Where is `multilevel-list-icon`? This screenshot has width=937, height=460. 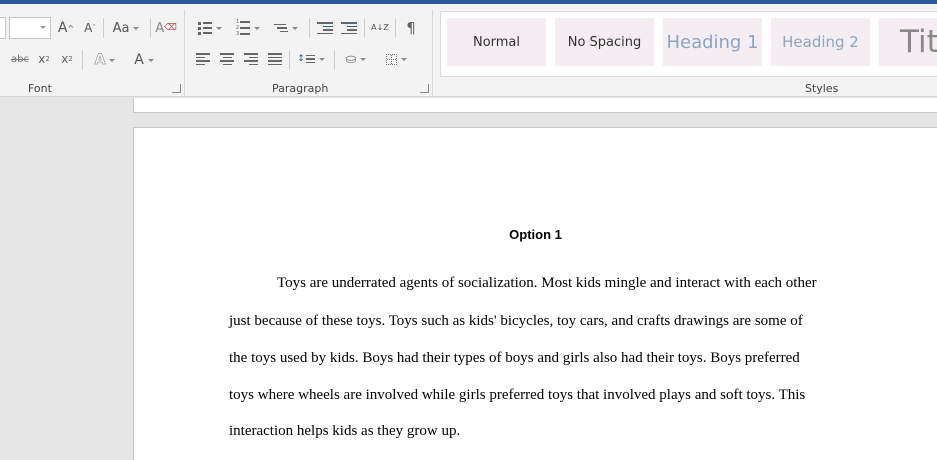
multilevel-list-icon is located at coordinates (281, 28).